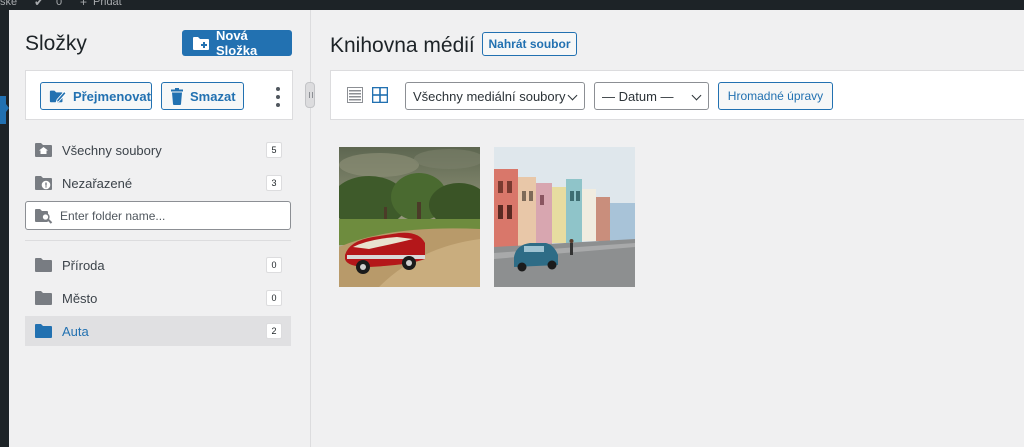  I want to click on folder-item-priroda: Příroda 0, so click(158, 265).